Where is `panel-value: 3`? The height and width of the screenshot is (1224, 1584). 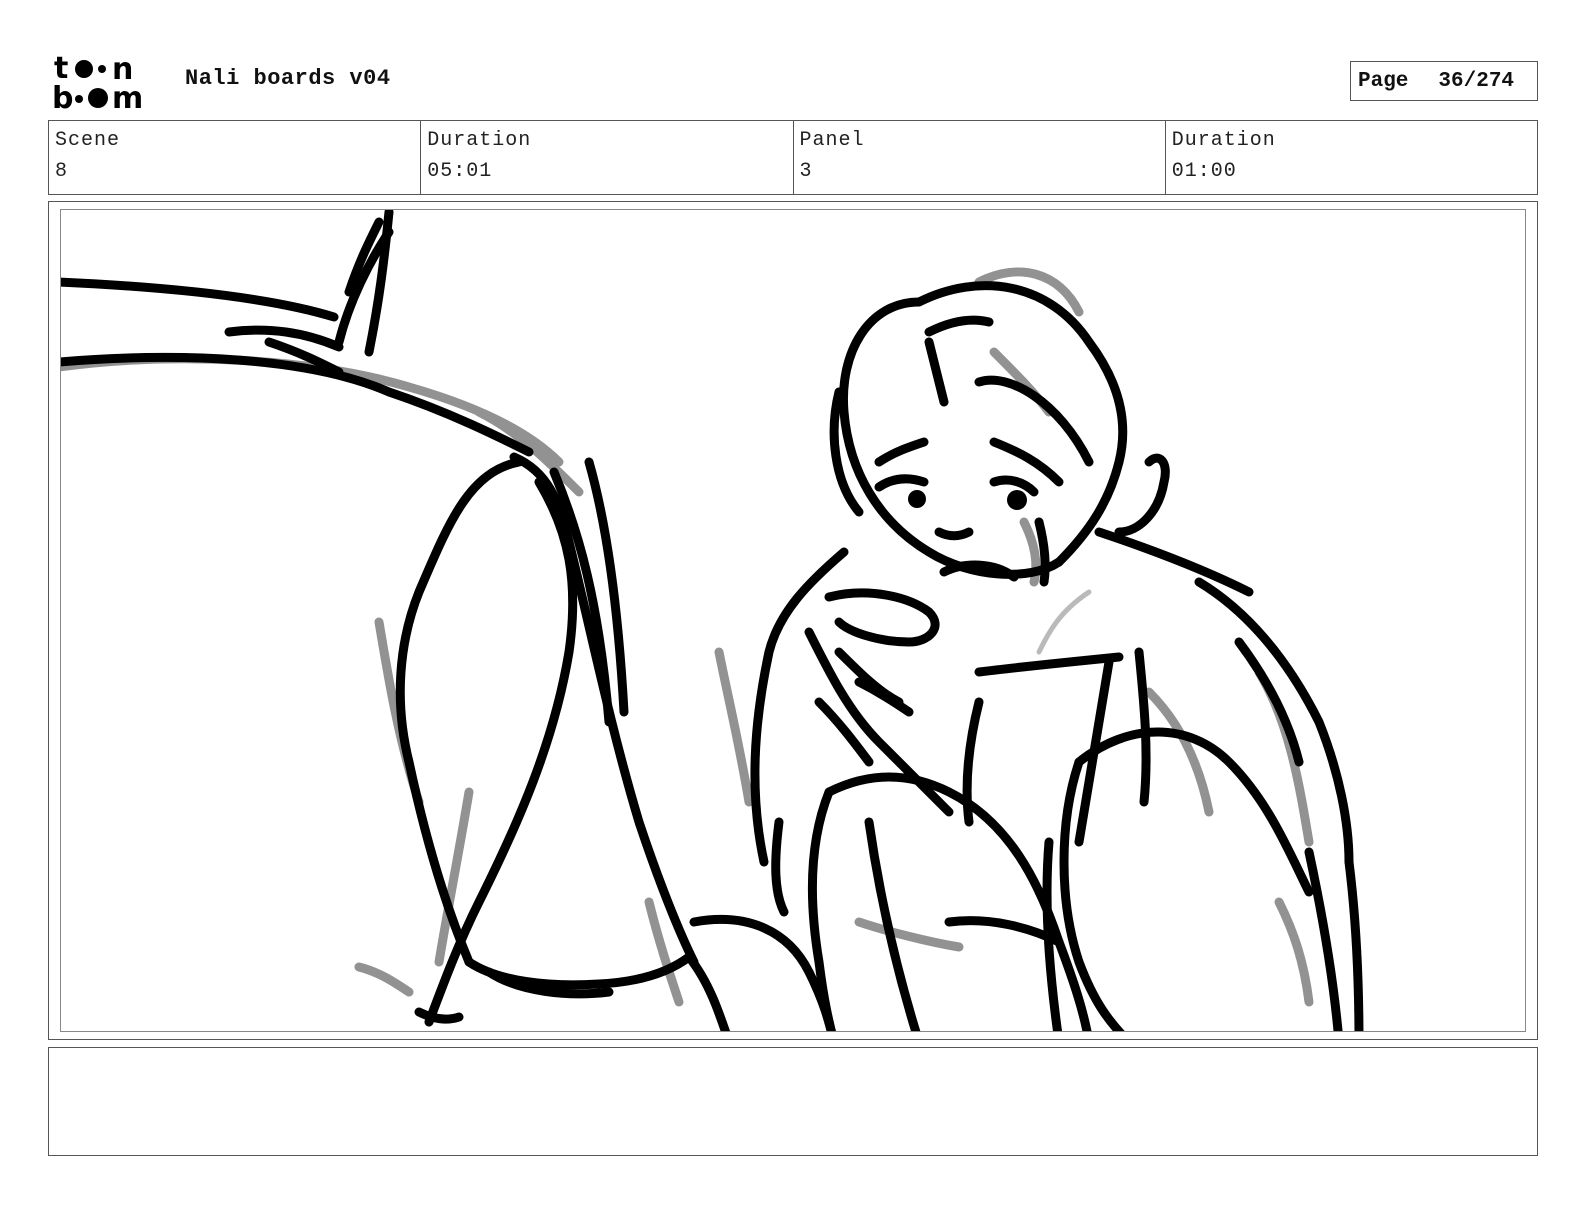
panel-value: 3 is located at coordinates (806, 171).